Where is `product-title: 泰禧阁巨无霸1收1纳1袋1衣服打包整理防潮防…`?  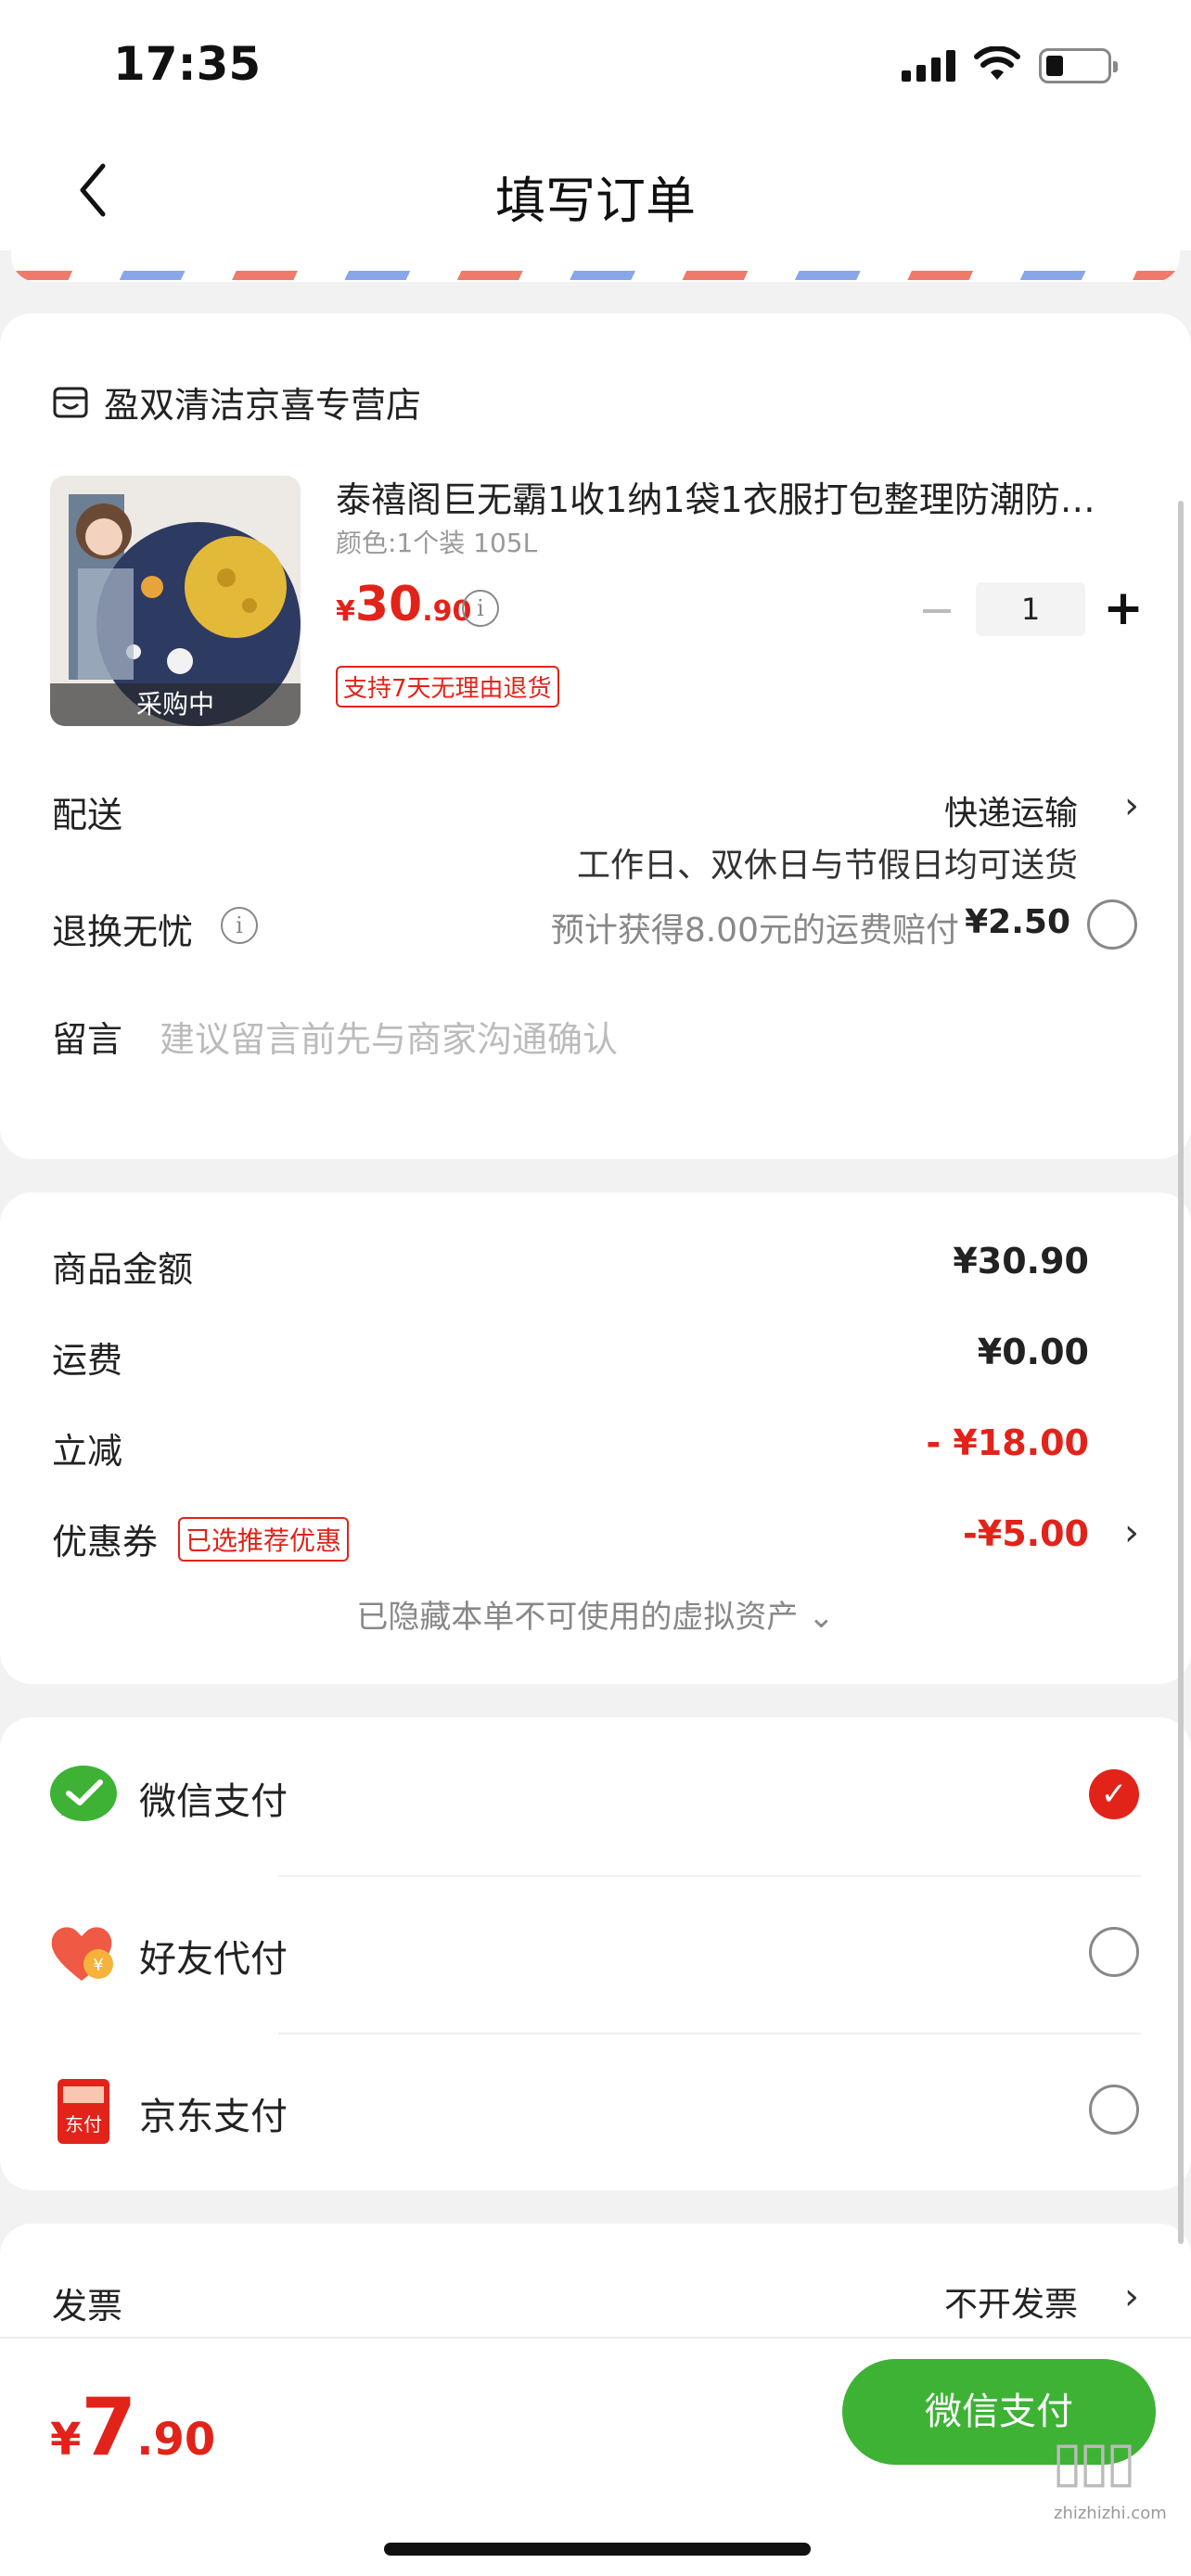
product-title: 泰禧阁巨无霸1收1纳1袋1衣服打包整理防潮防… is located at coordinates (739, 496).